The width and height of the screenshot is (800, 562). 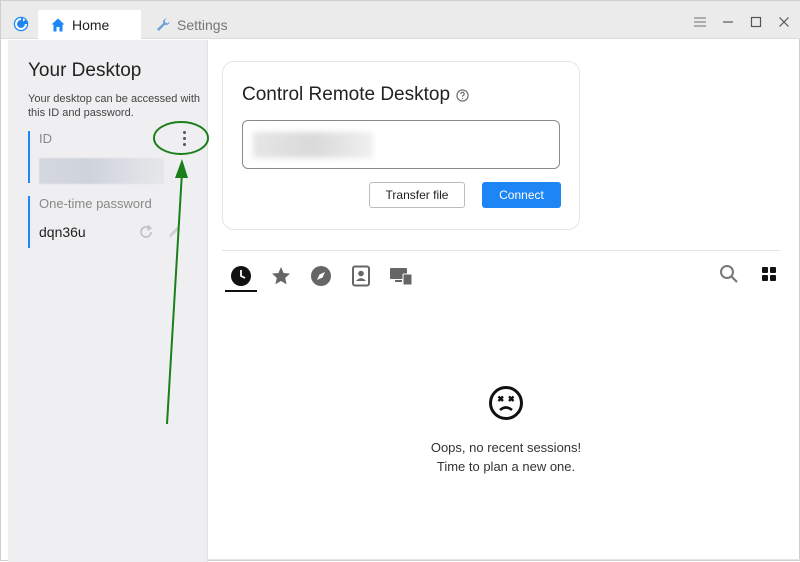 What do you see at coordinates (58, 24) in the screenshot?
I see `home-icon` at bounding box center [58, 24].